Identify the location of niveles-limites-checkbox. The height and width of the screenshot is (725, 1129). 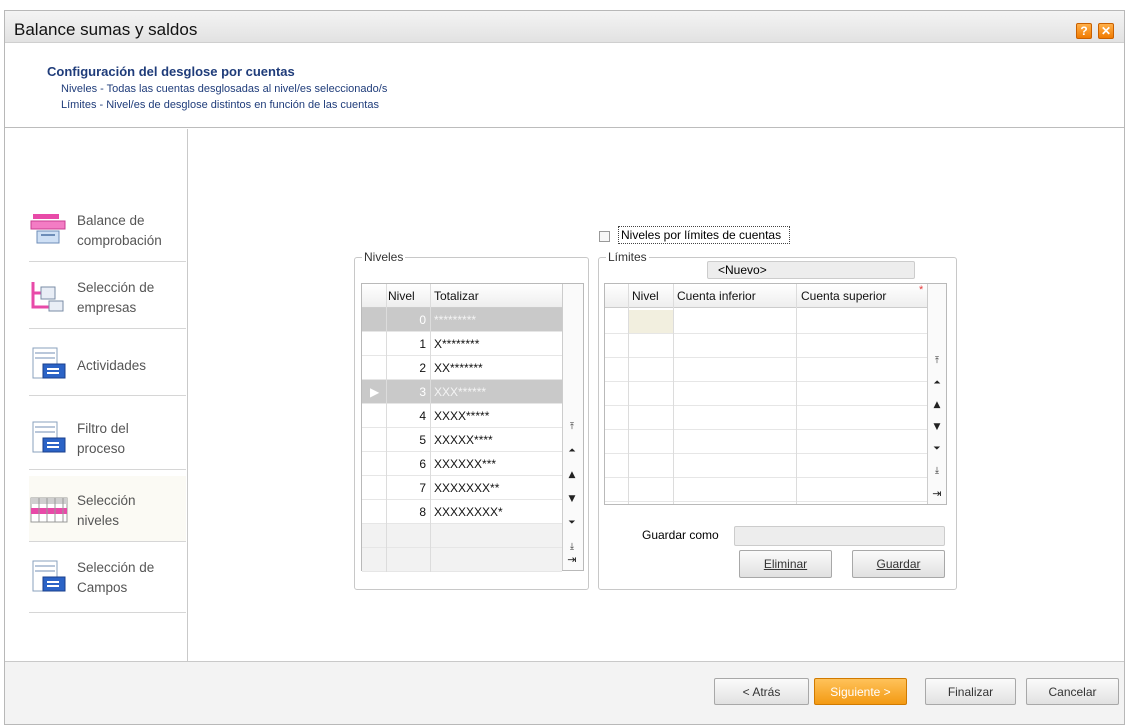
(604, 236).